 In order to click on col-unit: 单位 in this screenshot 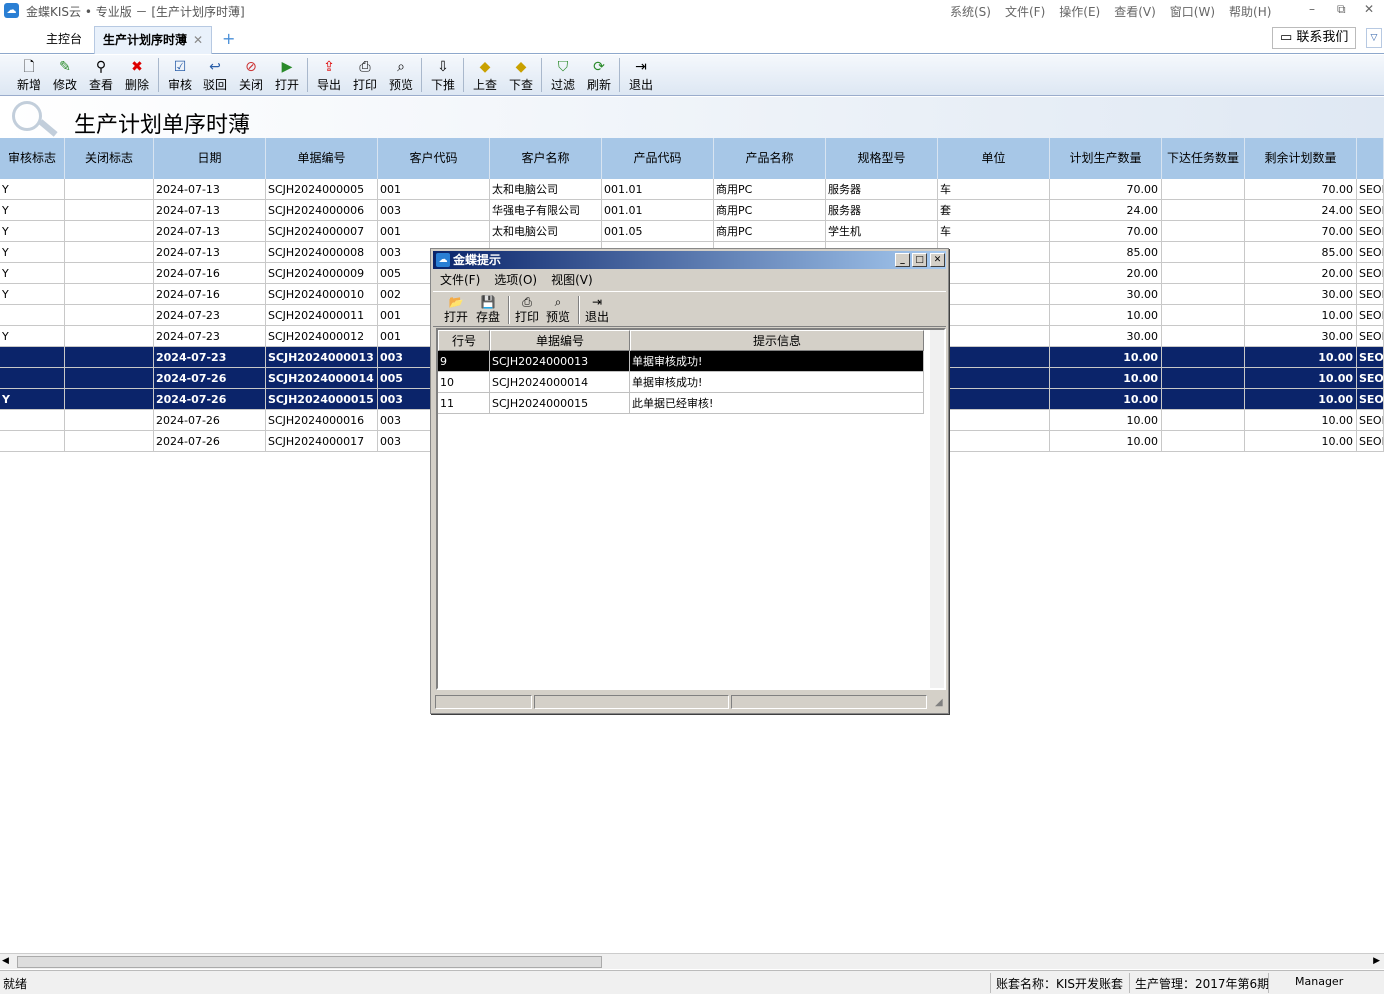, I will do `click(994, 158)`.